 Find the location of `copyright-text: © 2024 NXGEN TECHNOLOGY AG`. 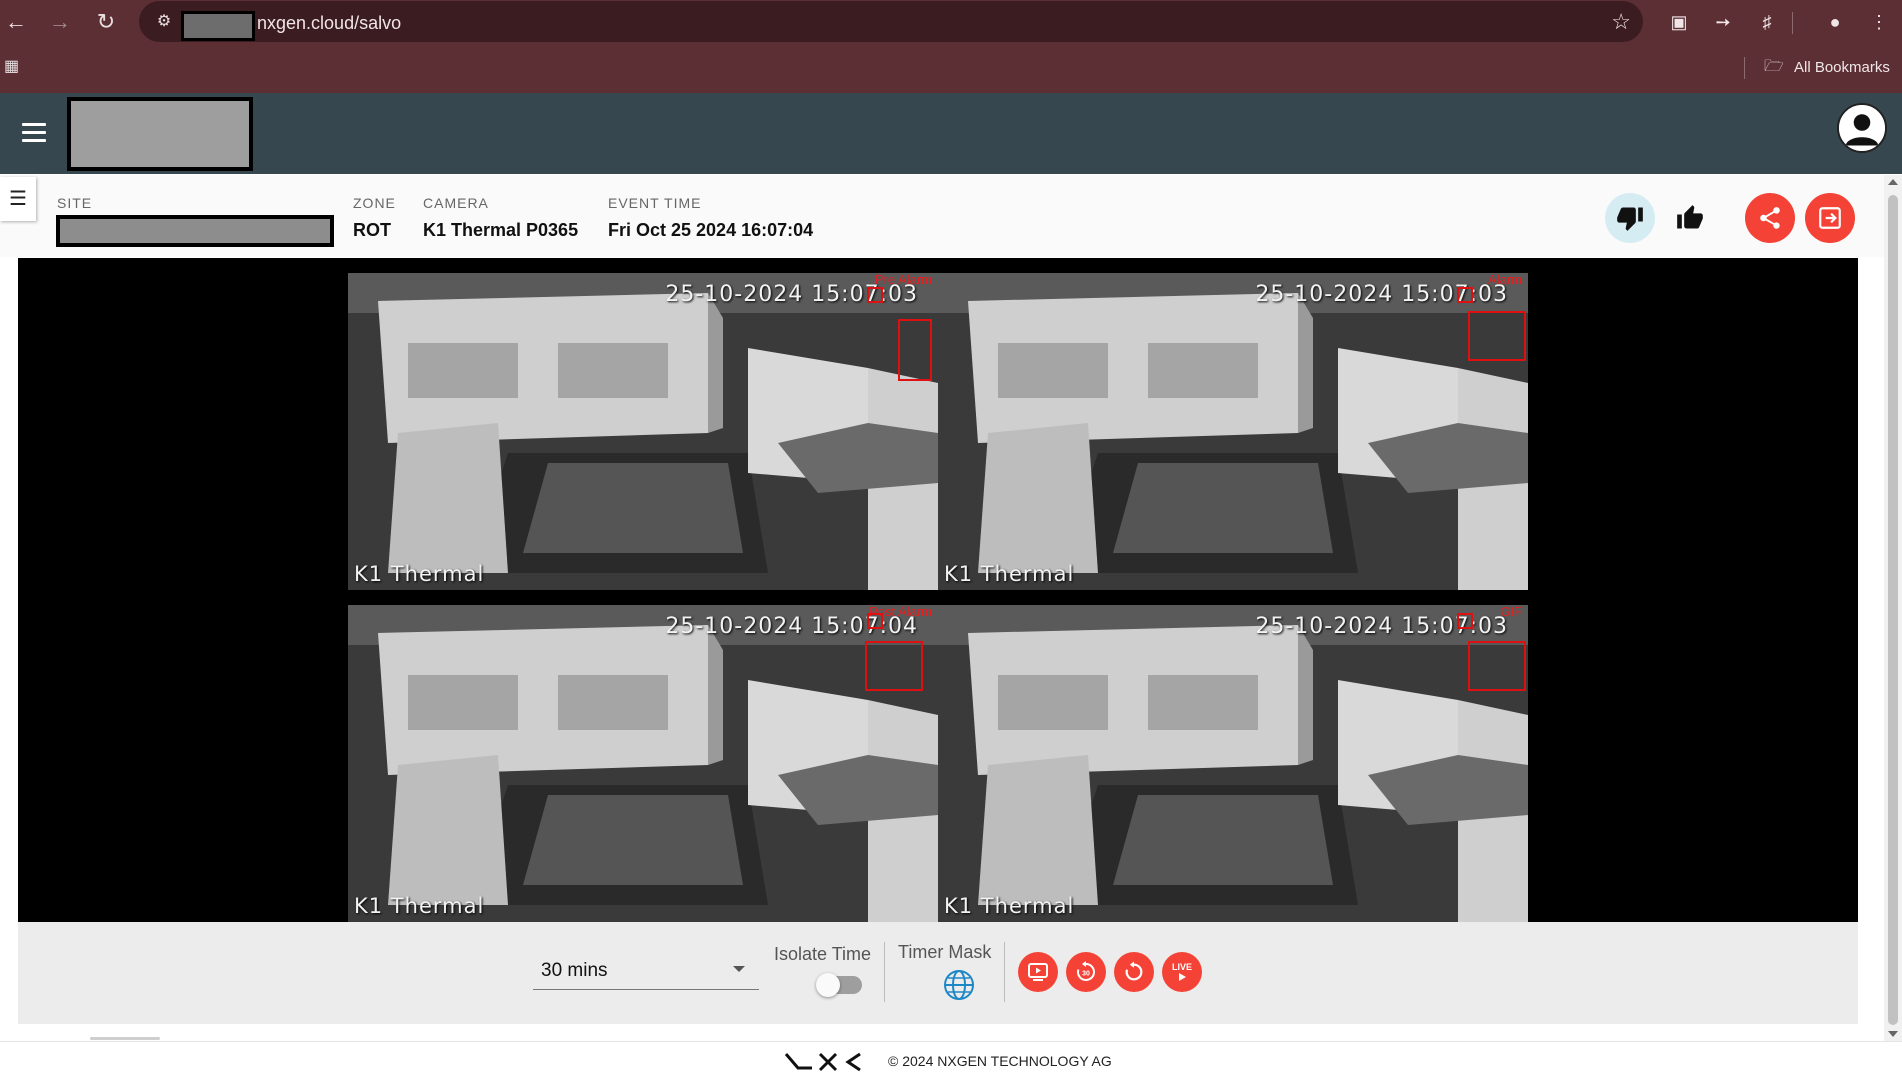

copyright-text: © 2024 NXGEN TECHNOLOGY AG is located at coordinates (1000, 1061).